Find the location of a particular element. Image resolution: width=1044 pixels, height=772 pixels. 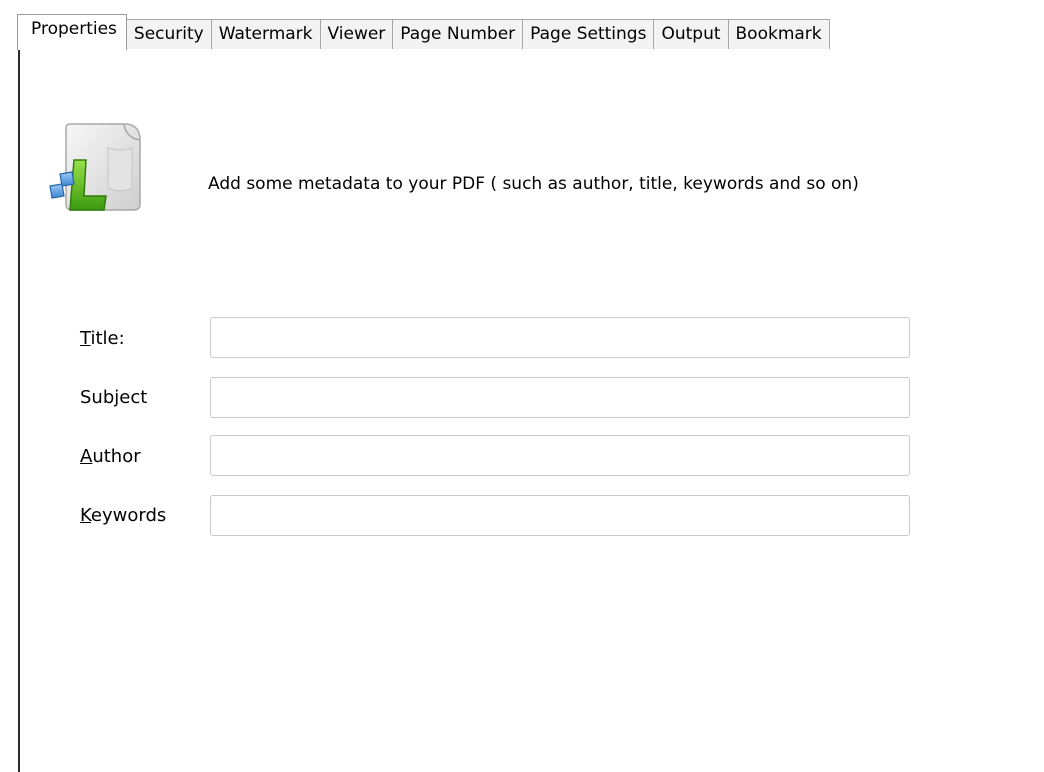

keywords-label: Keywords is located at coordinates (123, 515).